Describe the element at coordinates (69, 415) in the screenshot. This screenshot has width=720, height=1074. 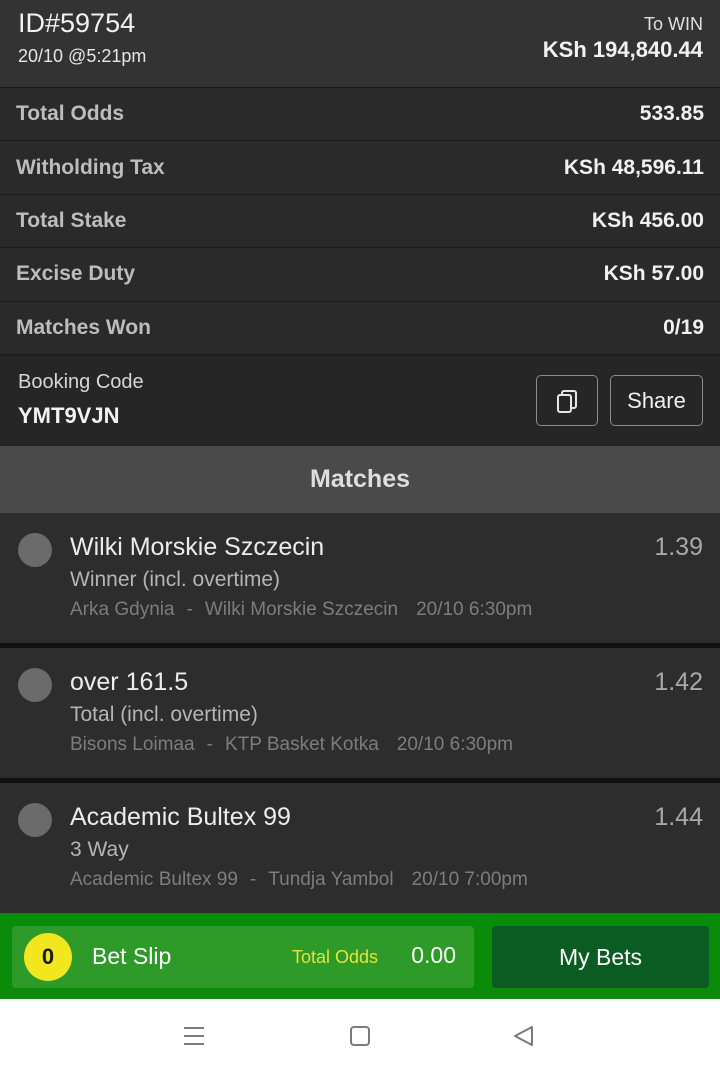
I see `booking-code: YMT9VJN` at that location.